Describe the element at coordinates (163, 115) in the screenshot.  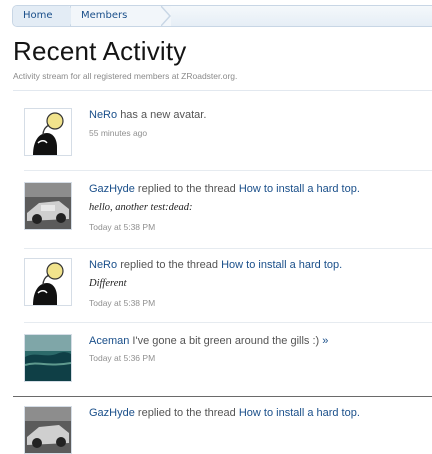
I see `activity-text: has a new avatar.` at that location.